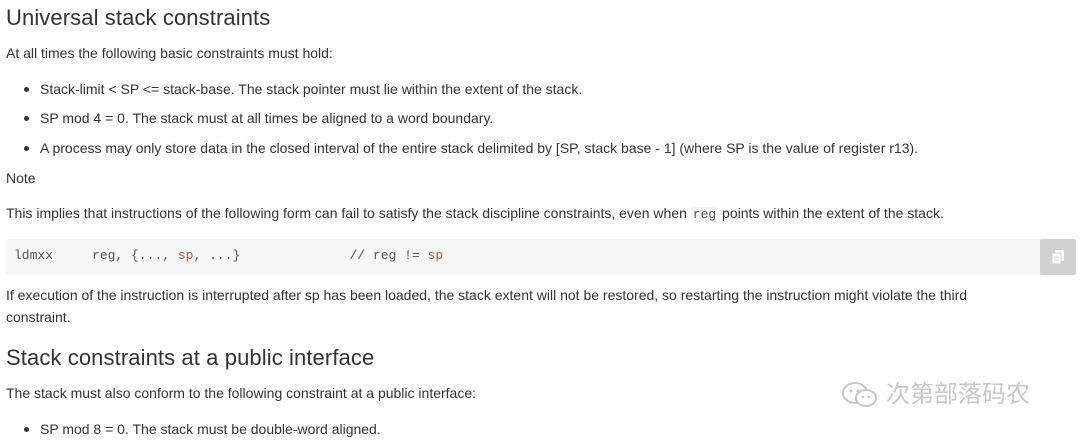  I want to click on after-code-line: constraint., so click(38, 317).